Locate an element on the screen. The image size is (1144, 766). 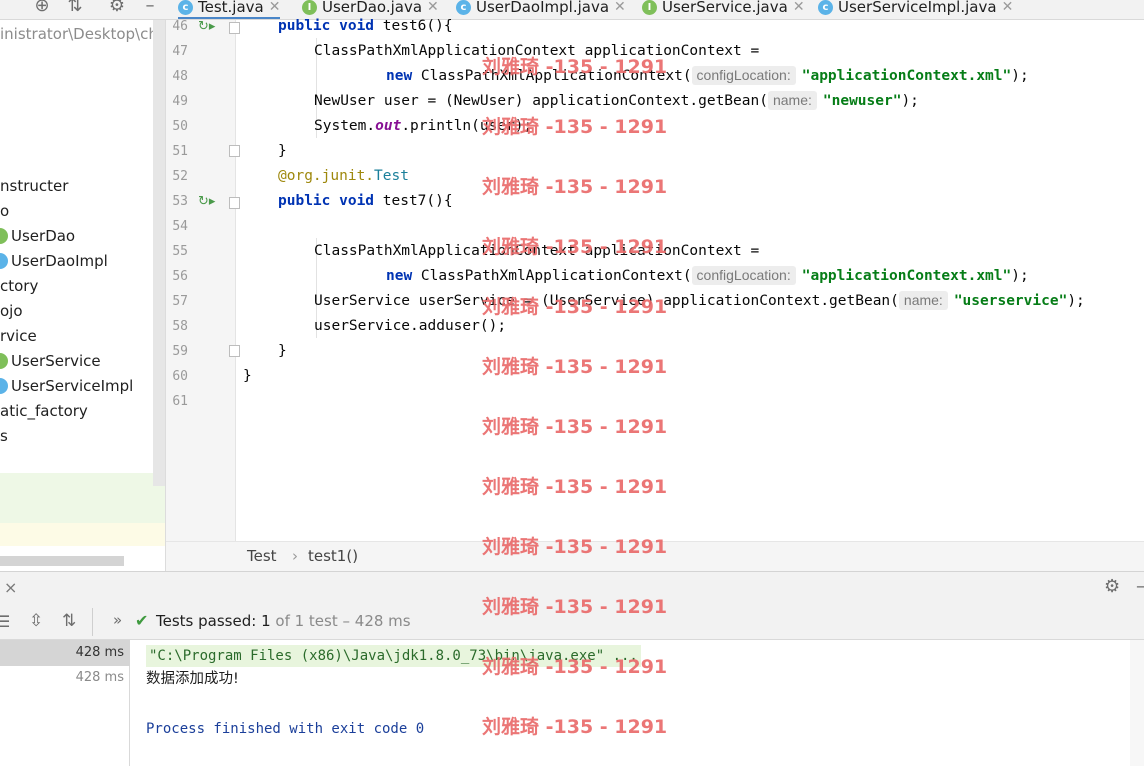
line-number: 54 is located at coordinates (180, 226).